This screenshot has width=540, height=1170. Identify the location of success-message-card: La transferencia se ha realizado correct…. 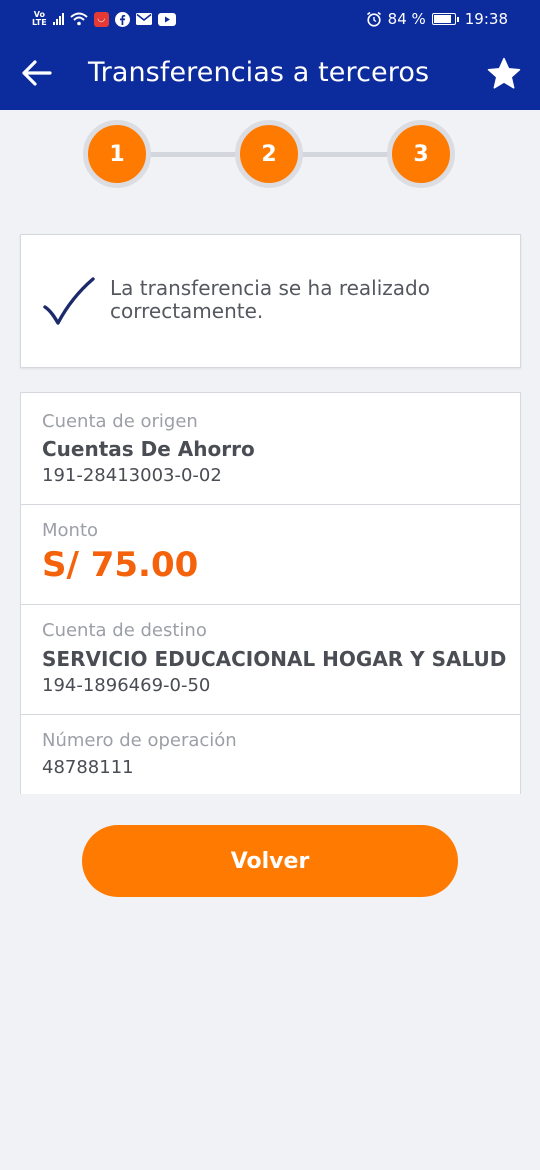
(270, 301).